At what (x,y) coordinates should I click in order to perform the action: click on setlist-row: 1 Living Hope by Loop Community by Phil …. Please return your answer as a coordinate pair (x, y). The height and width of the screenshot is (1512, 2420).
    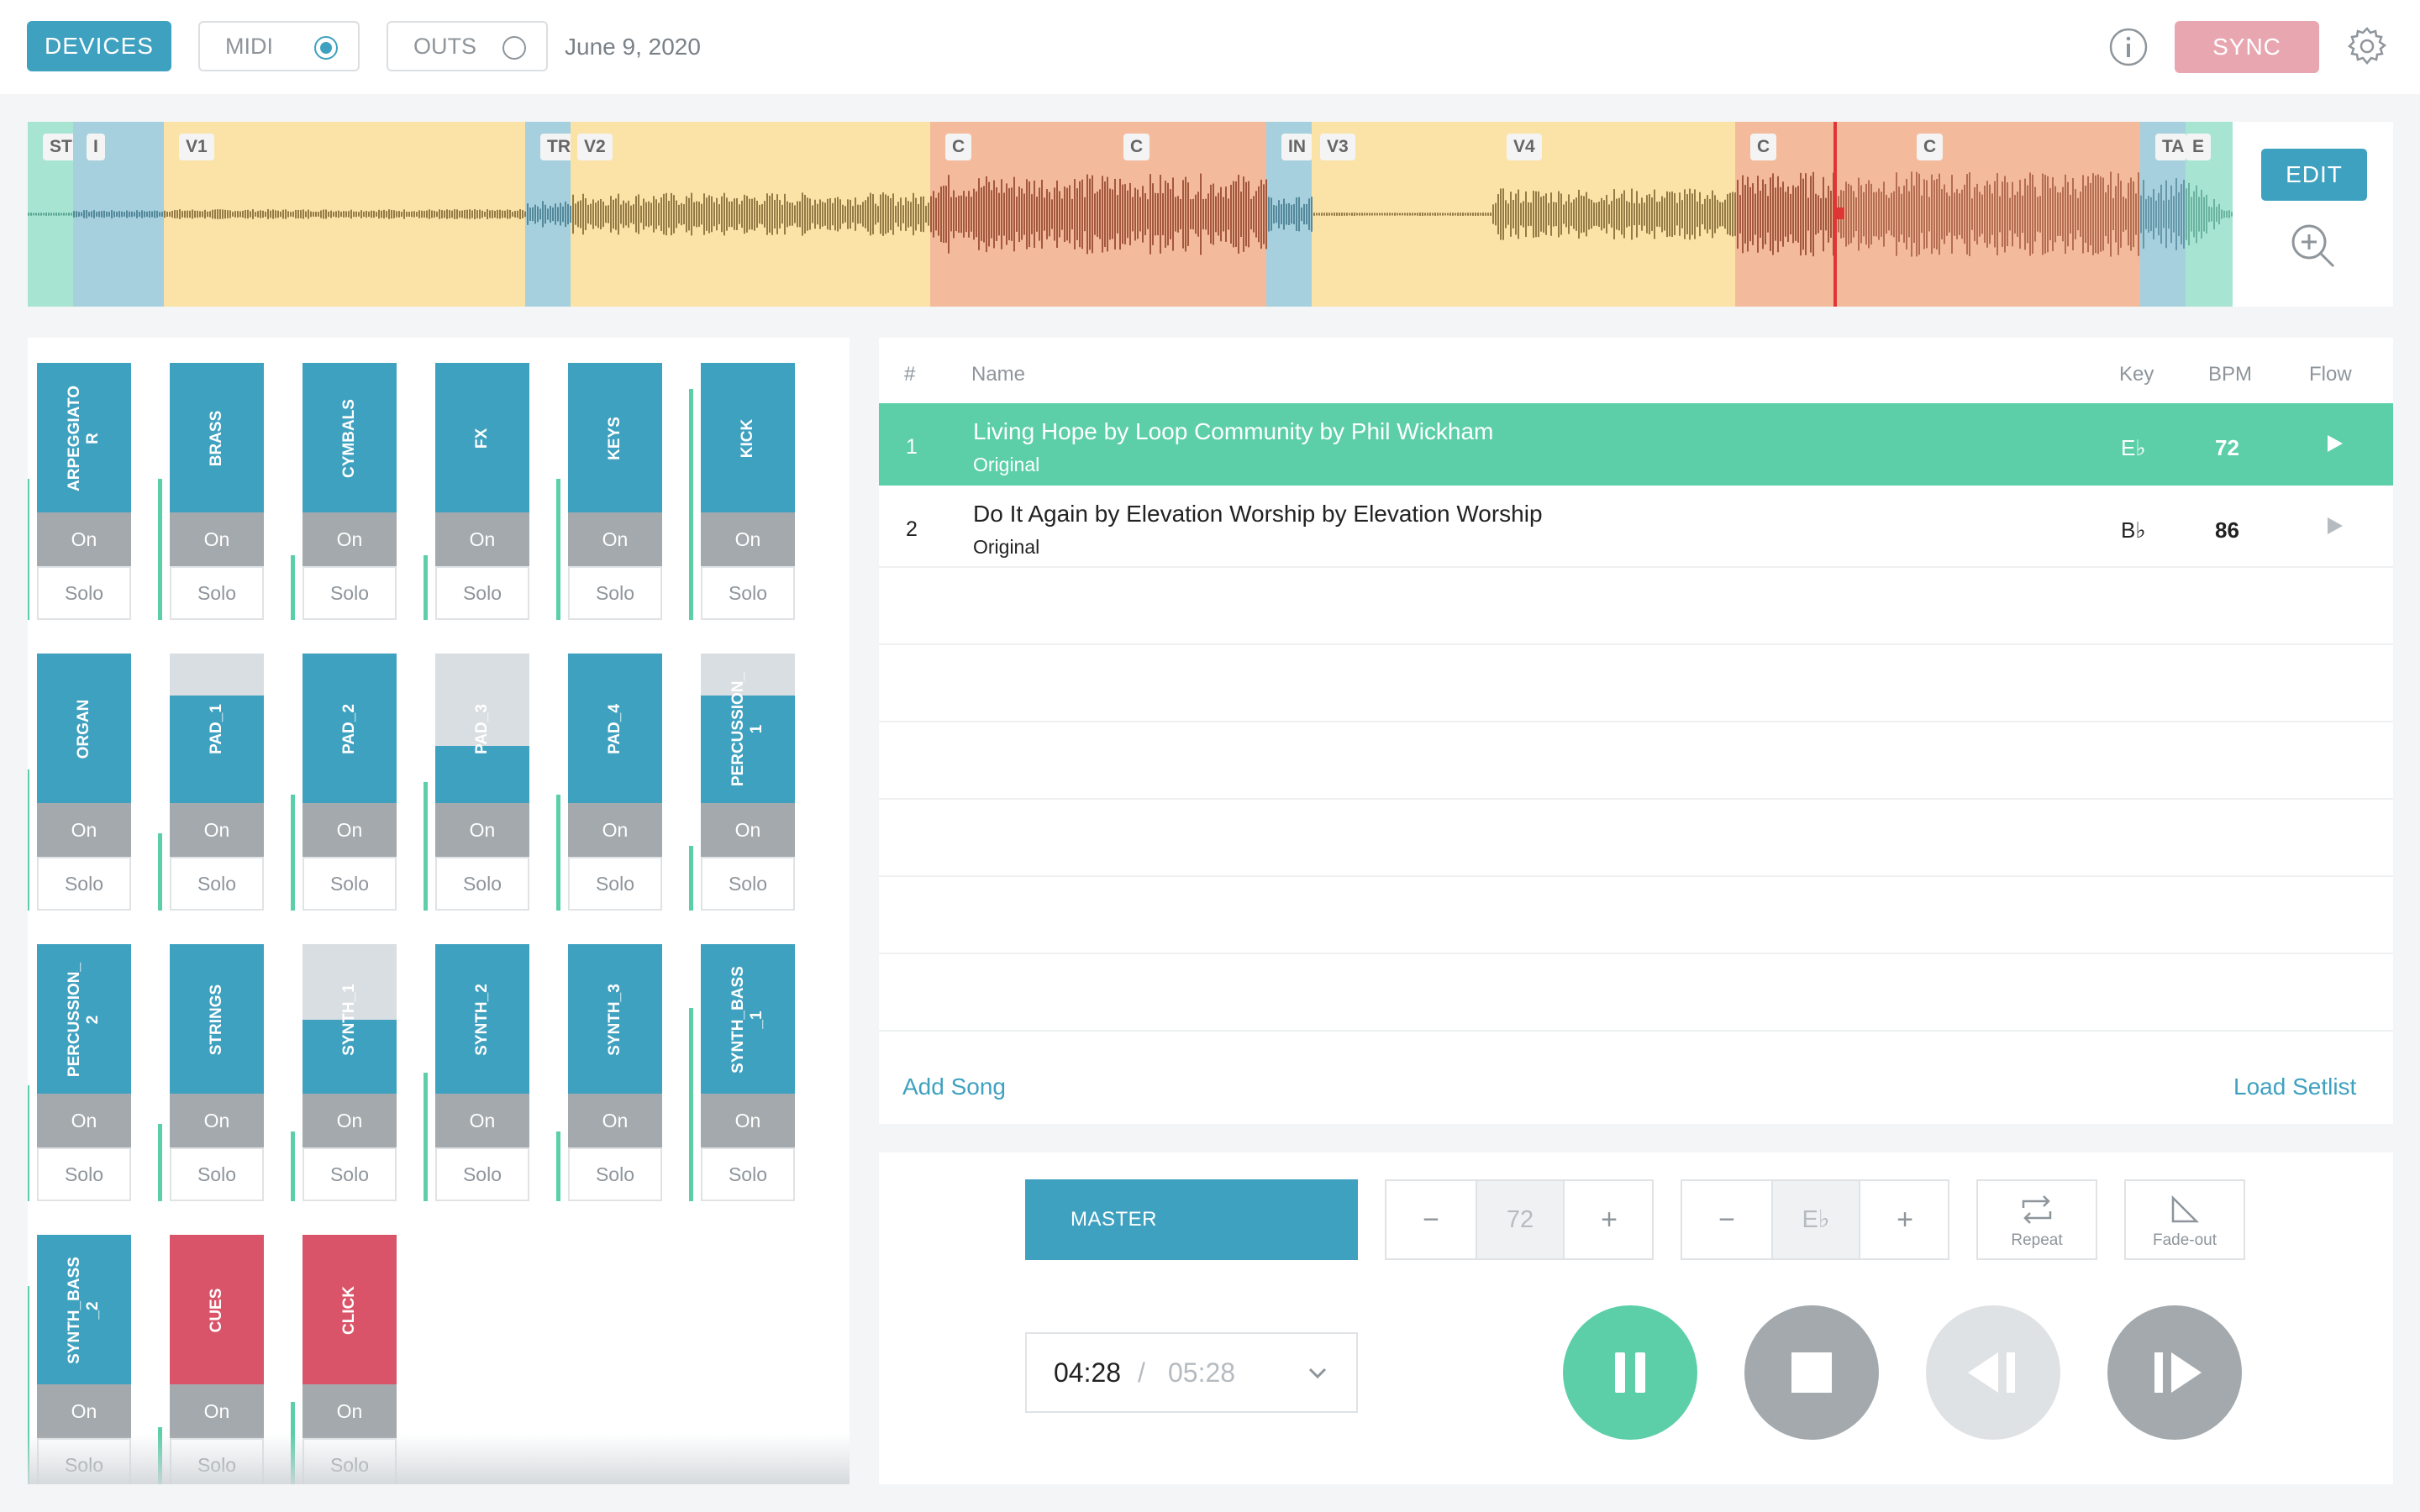
    Looking at the image, I should click on (1636, 444).